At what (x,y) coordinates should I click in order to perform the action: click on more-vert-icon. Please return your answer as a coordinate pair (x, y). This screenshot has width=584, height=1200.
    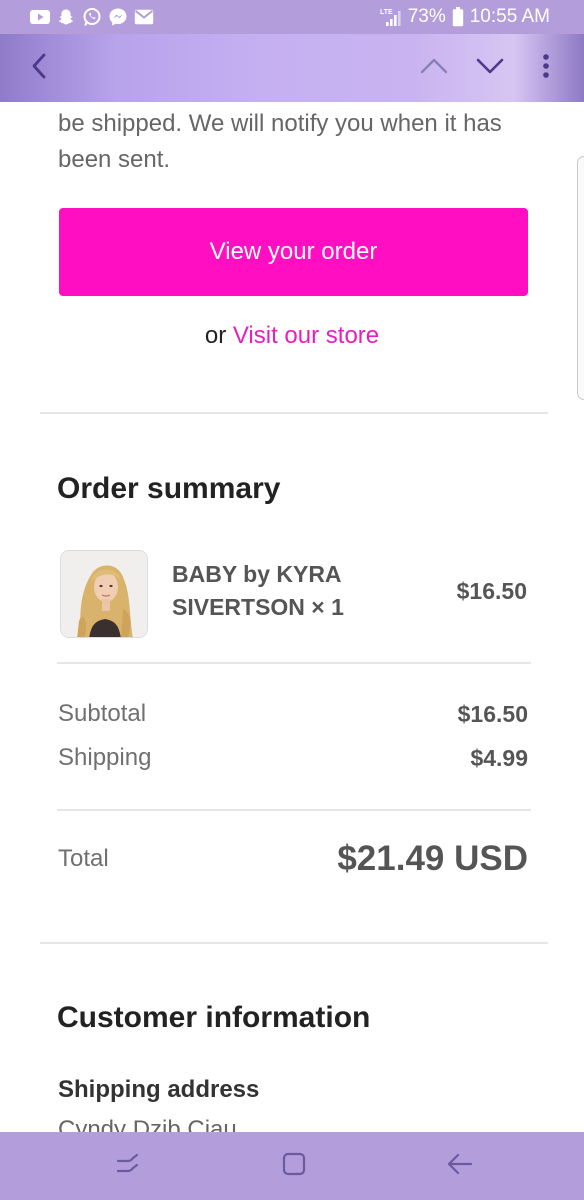
    Looking at the image, I should click on (546, 68).